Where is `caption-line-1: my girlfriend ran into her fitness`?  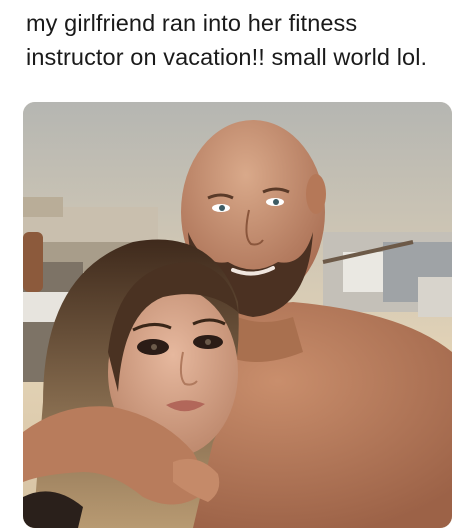
caption-line-1: my girlfriend ran into her fitness is located at coordinates (192, 23).